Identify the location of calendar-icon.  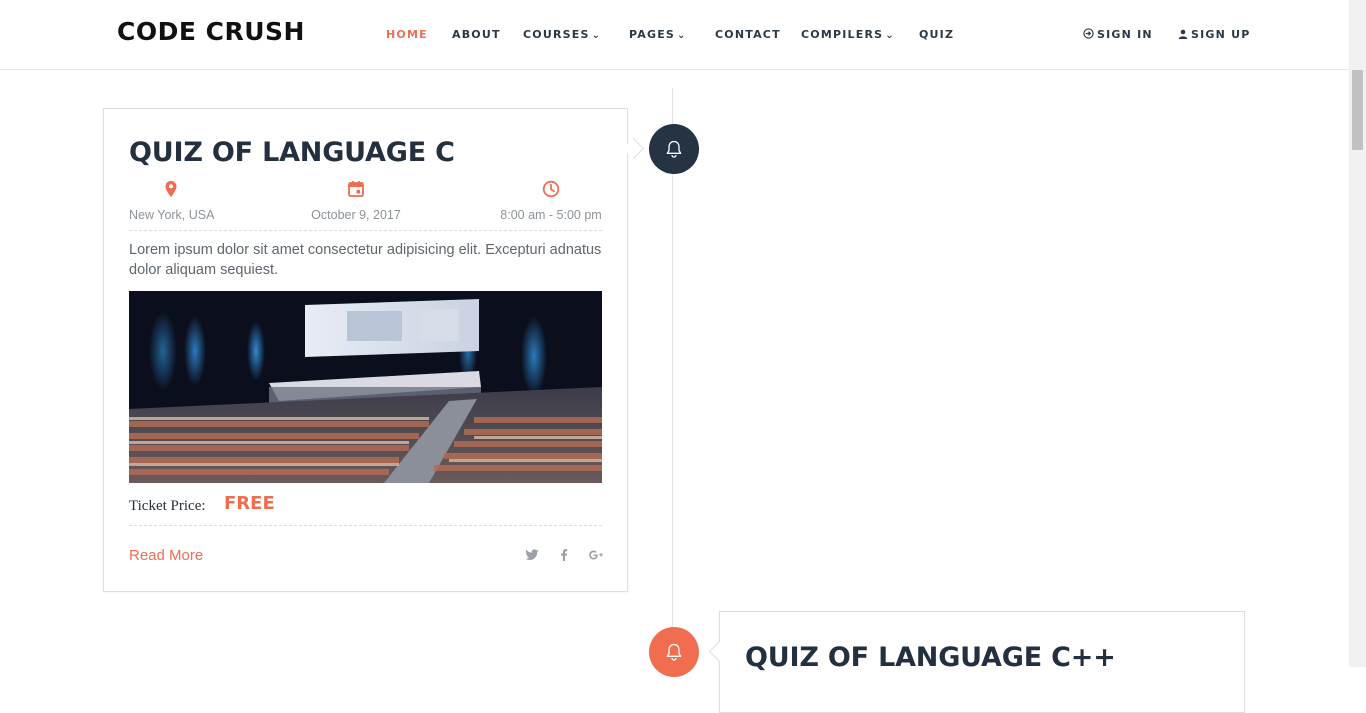
(356, 189).